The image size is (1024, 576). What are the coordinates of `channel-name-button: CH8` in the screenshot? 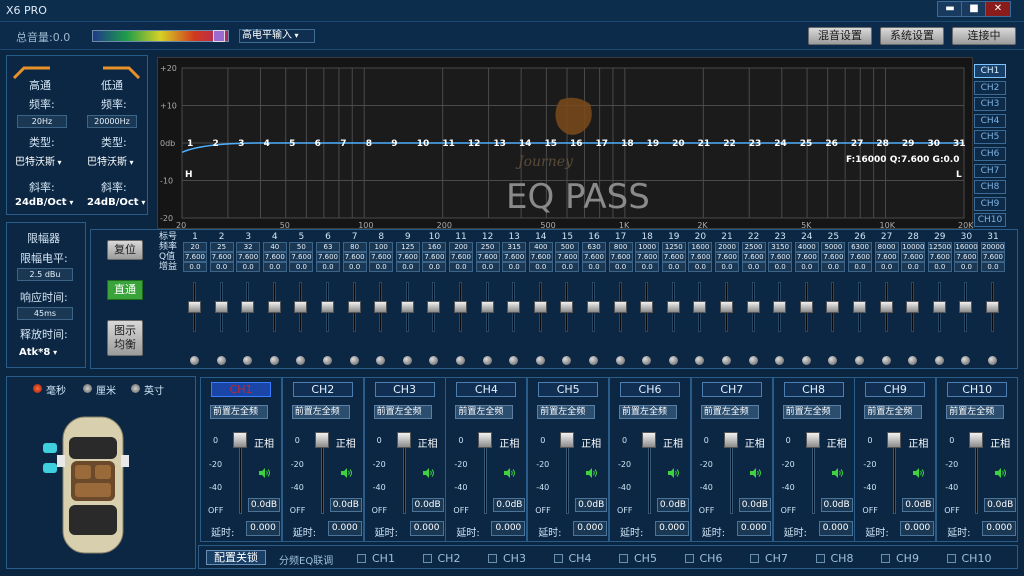 It's located at (813, 389).